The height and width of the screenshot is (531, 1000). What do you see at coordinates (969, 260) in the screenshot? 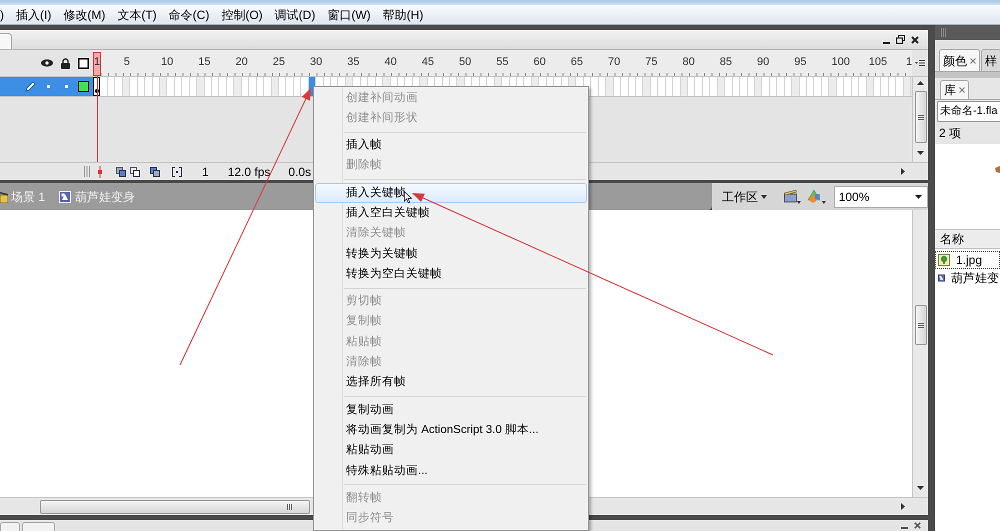
I see `item-name: 1.jpg` at bounding box center [969, 260].